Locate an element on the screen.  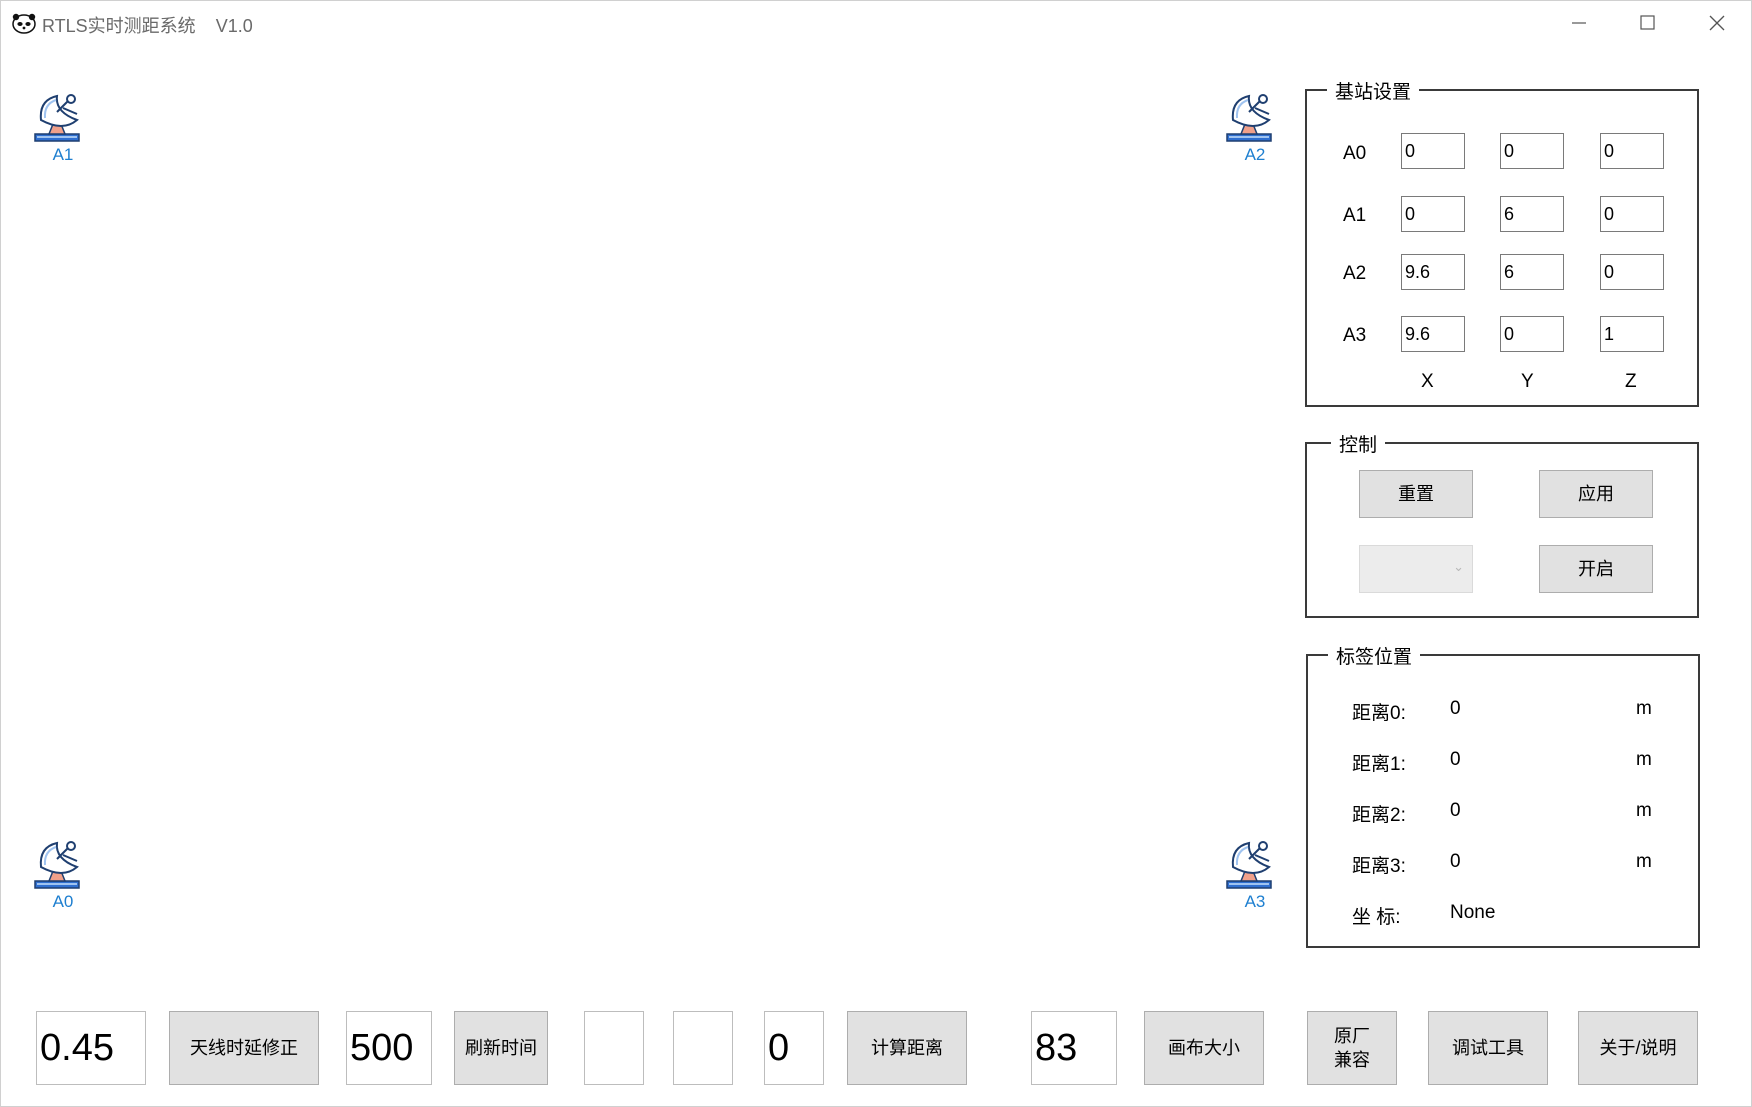
maximize-icon is located at coordinates (1647, 22).